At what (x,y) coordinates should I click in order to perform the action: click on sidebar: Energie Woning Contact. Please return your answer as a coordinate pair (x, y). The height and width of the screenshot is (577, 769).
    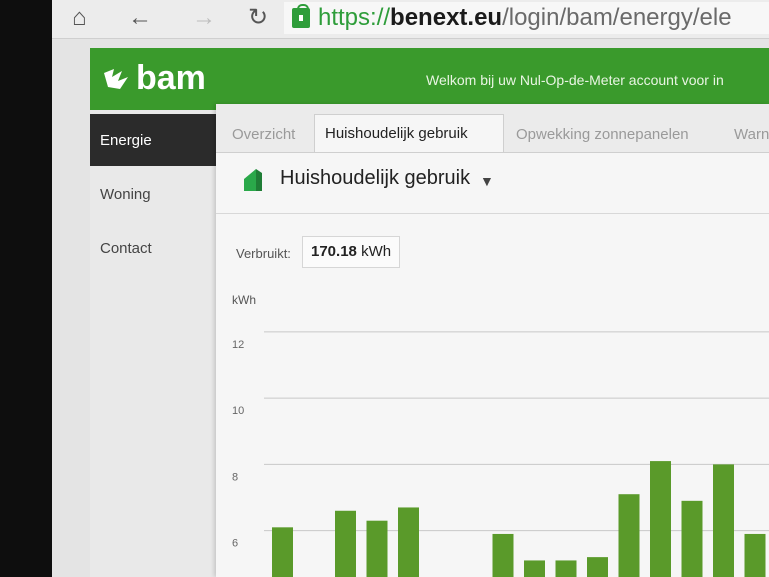
    Looking at the image, I should click on (154, 343).